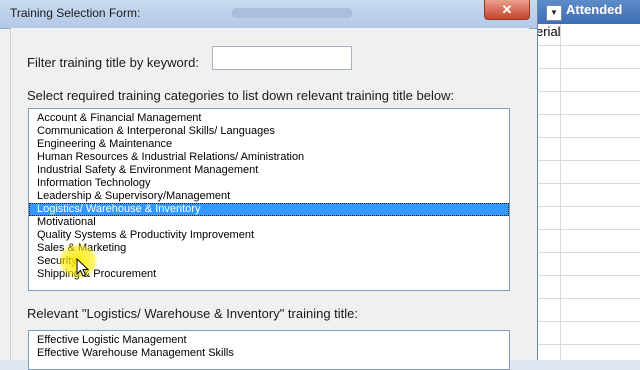 This screenshot has height=370, width=640. What do you see at coordinates (554, 13) in the screenshot?
I see `column-filter-dropdown-icon: ▼` at bounding box center [554, 13].